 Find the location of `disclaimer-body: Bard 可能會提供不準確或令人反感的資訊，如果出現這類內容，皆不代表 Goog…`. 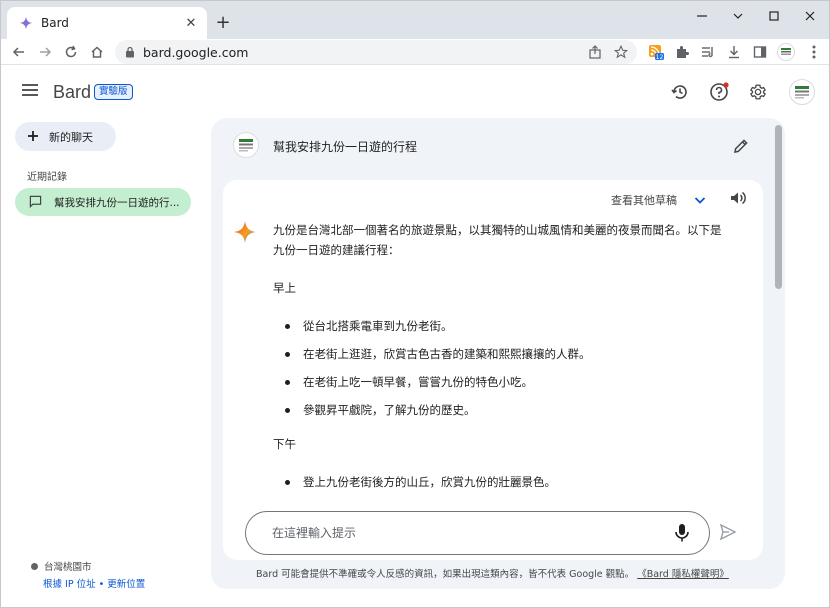

disclaimer-body: Bard 可能會提供不準確或令人反感的資訊，如果出現這類內容，皆不代表 Goog… is located at coordinates (445, 574).